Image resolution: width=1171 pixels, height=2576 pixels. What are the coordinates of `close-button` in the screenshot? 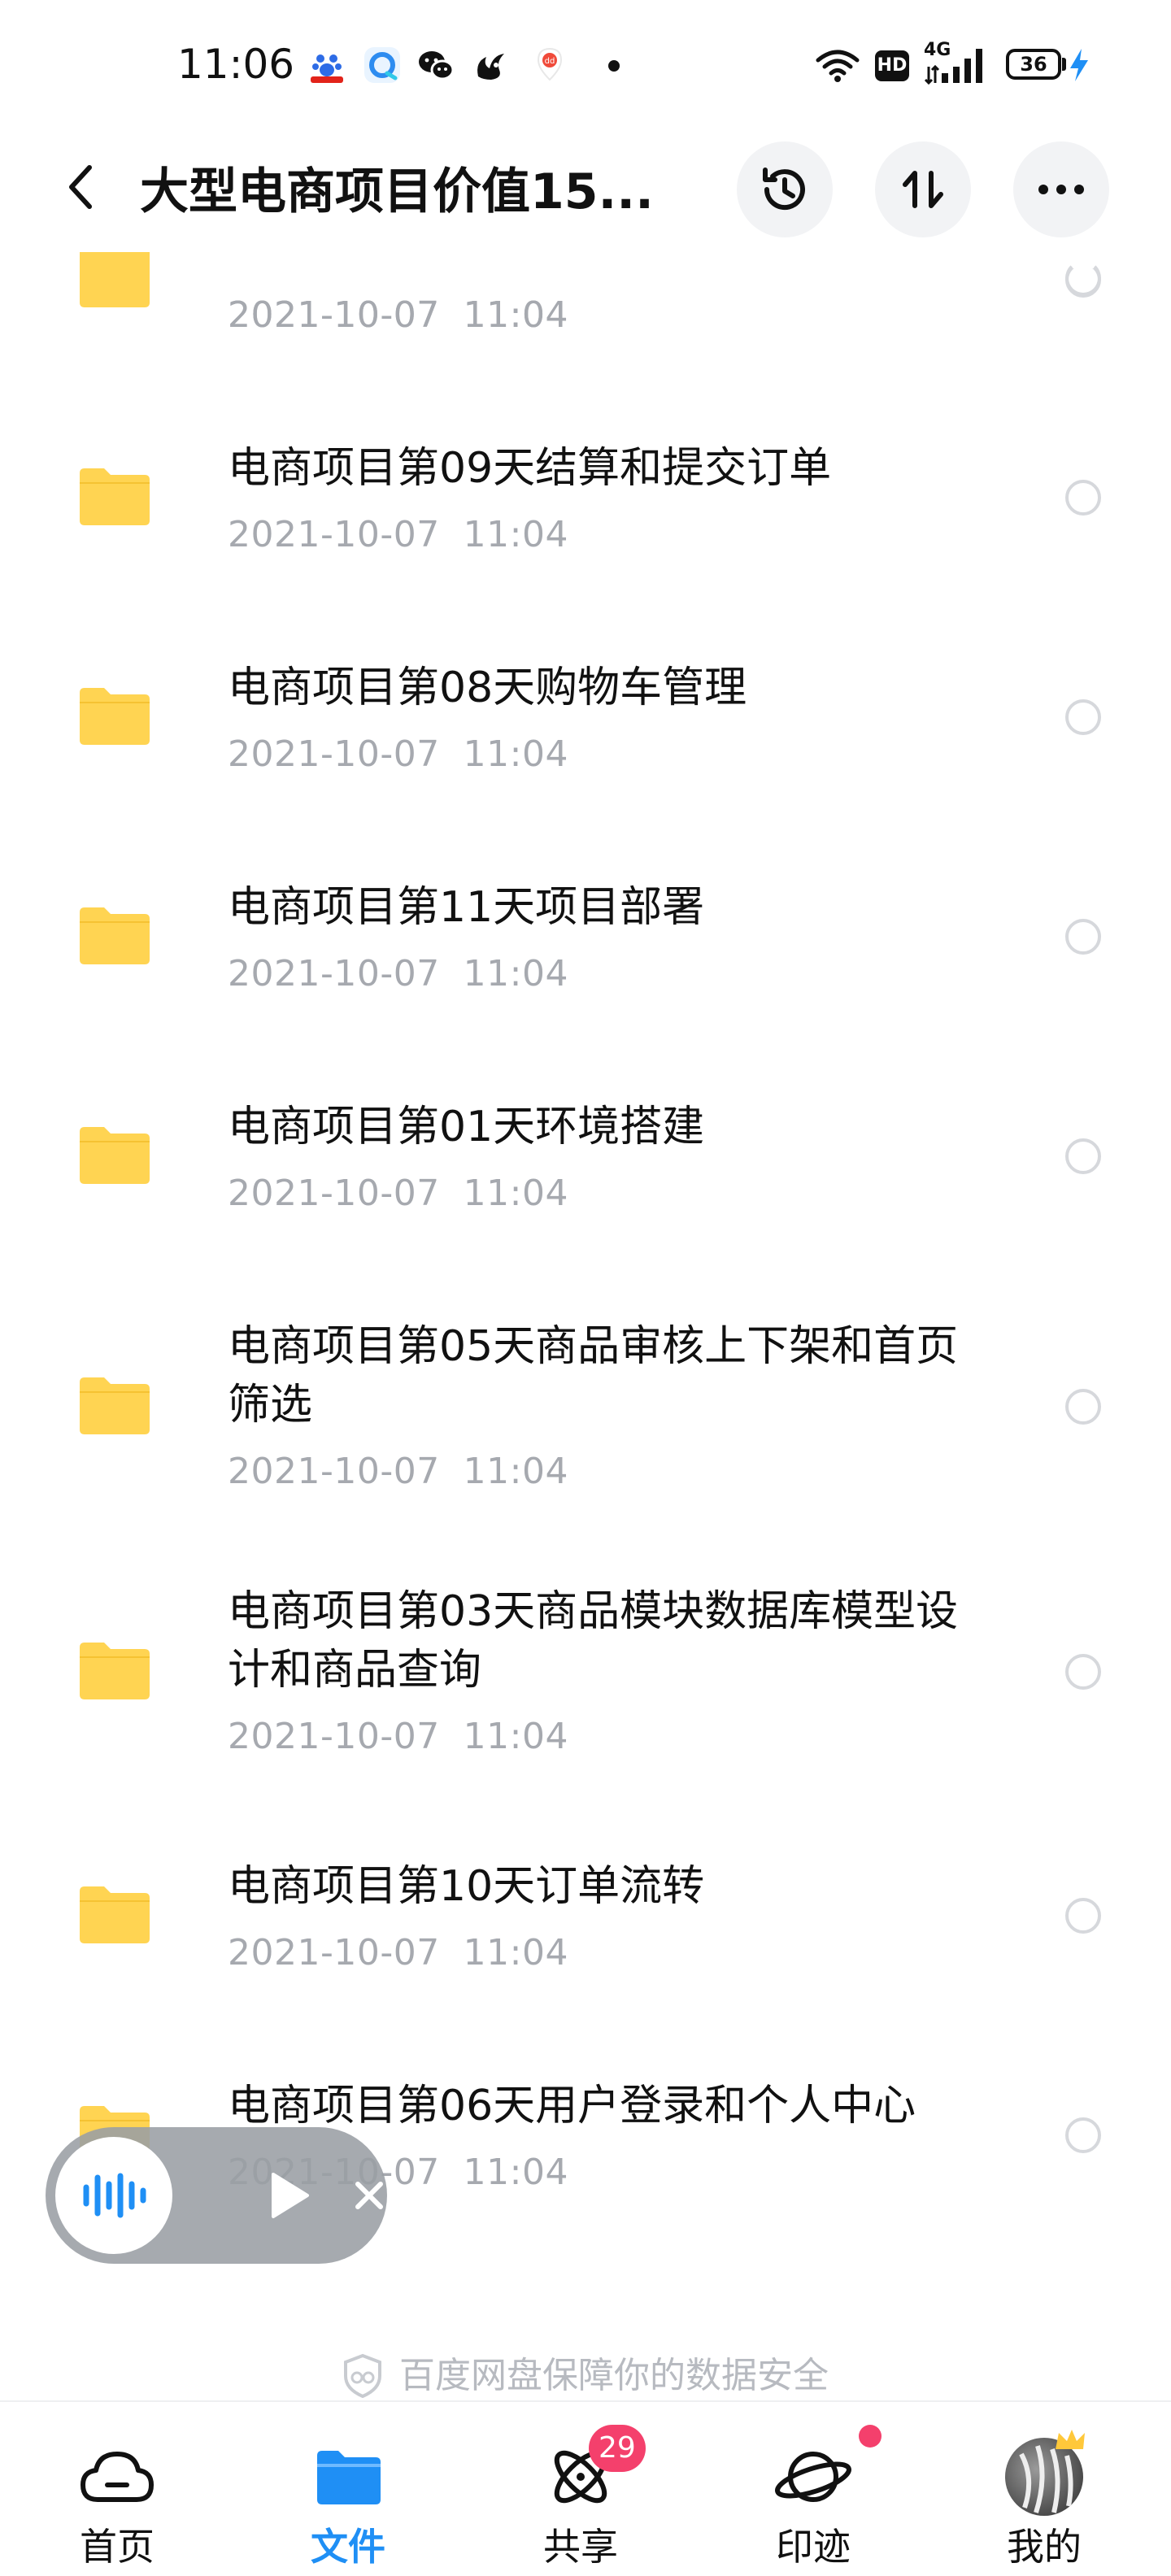 It's located at (369, 2196).